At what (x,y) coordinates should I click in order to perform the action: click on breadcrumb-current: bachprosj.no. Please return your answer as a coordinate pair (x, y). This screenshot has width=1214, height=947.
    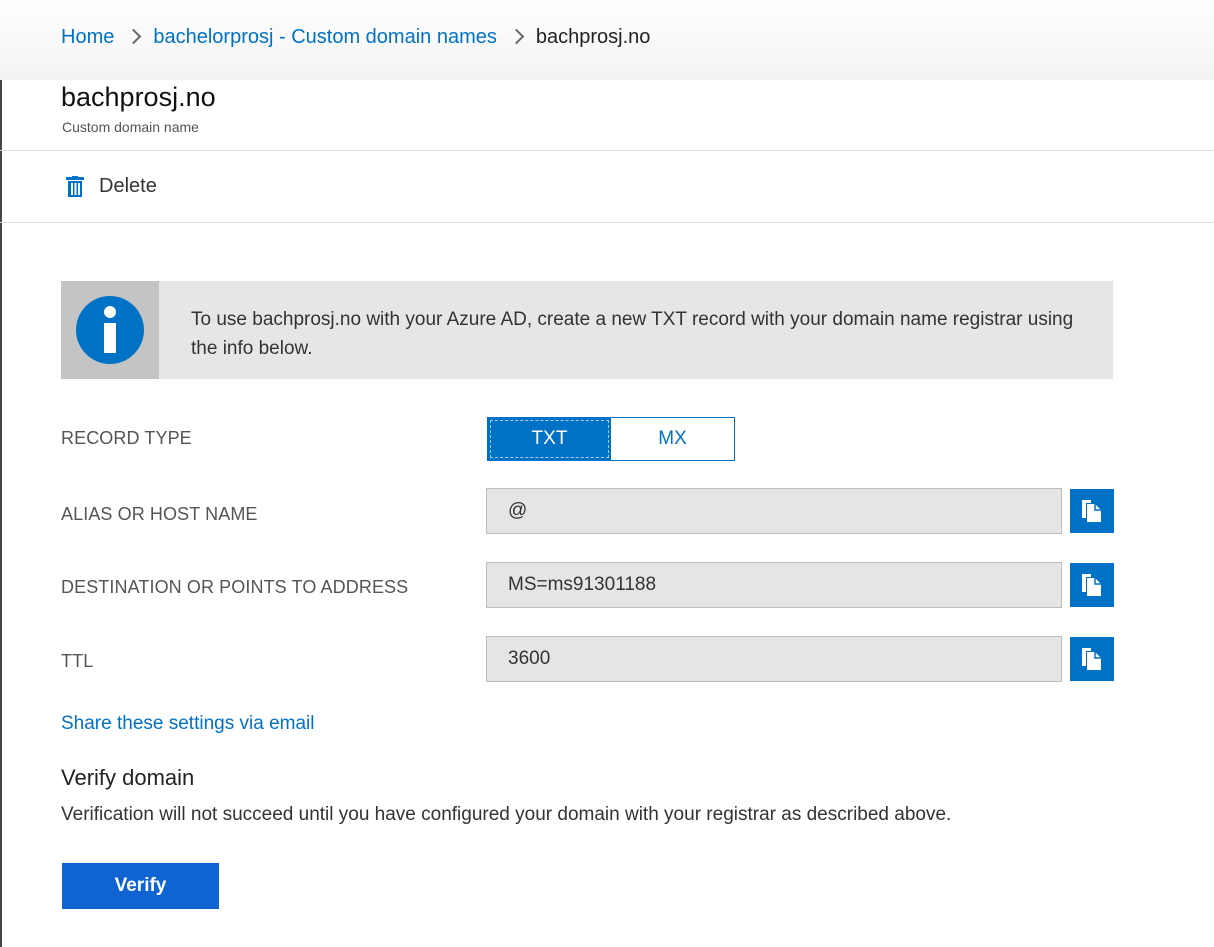
    Looking at the image, I should click on (593, 37).